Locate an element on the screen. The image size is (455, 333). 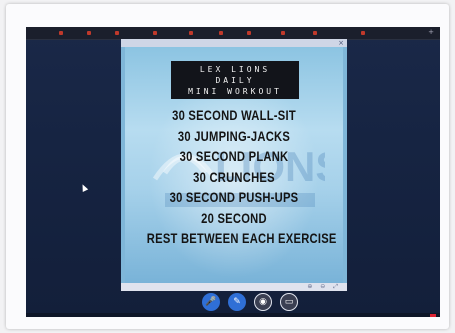
exercise-line: 30 JUMPING-JACKS is located at coordinates (234, 135).